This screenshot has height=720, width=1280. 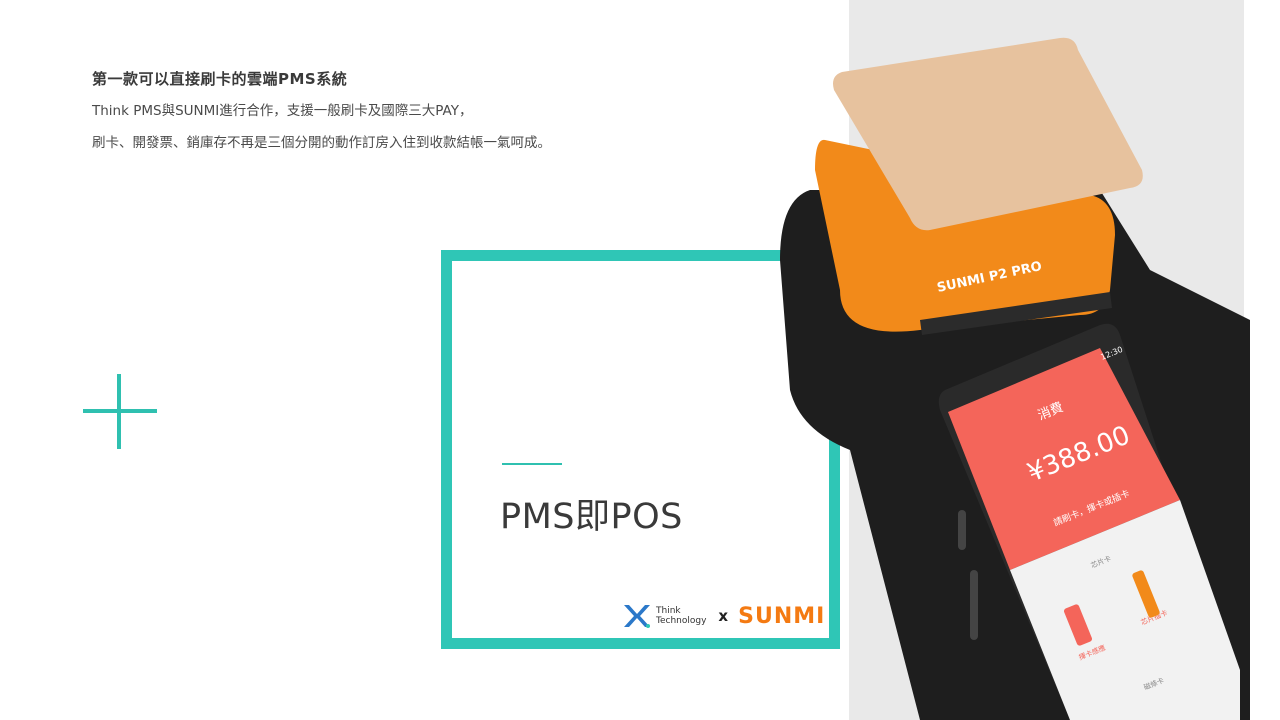 I want to click on think-line-1: Think, so click(x=668, y=611).